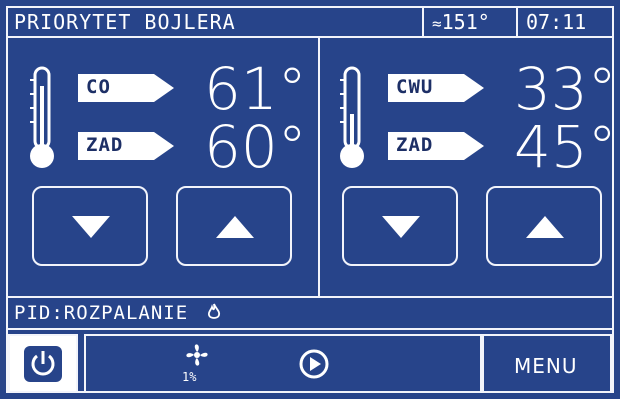 Image resolution: width=620 pixels, height=399 pixels. Describe the element at coordinates (437, 23) in the screenshot. I see `link-icon: ≈` at that location.